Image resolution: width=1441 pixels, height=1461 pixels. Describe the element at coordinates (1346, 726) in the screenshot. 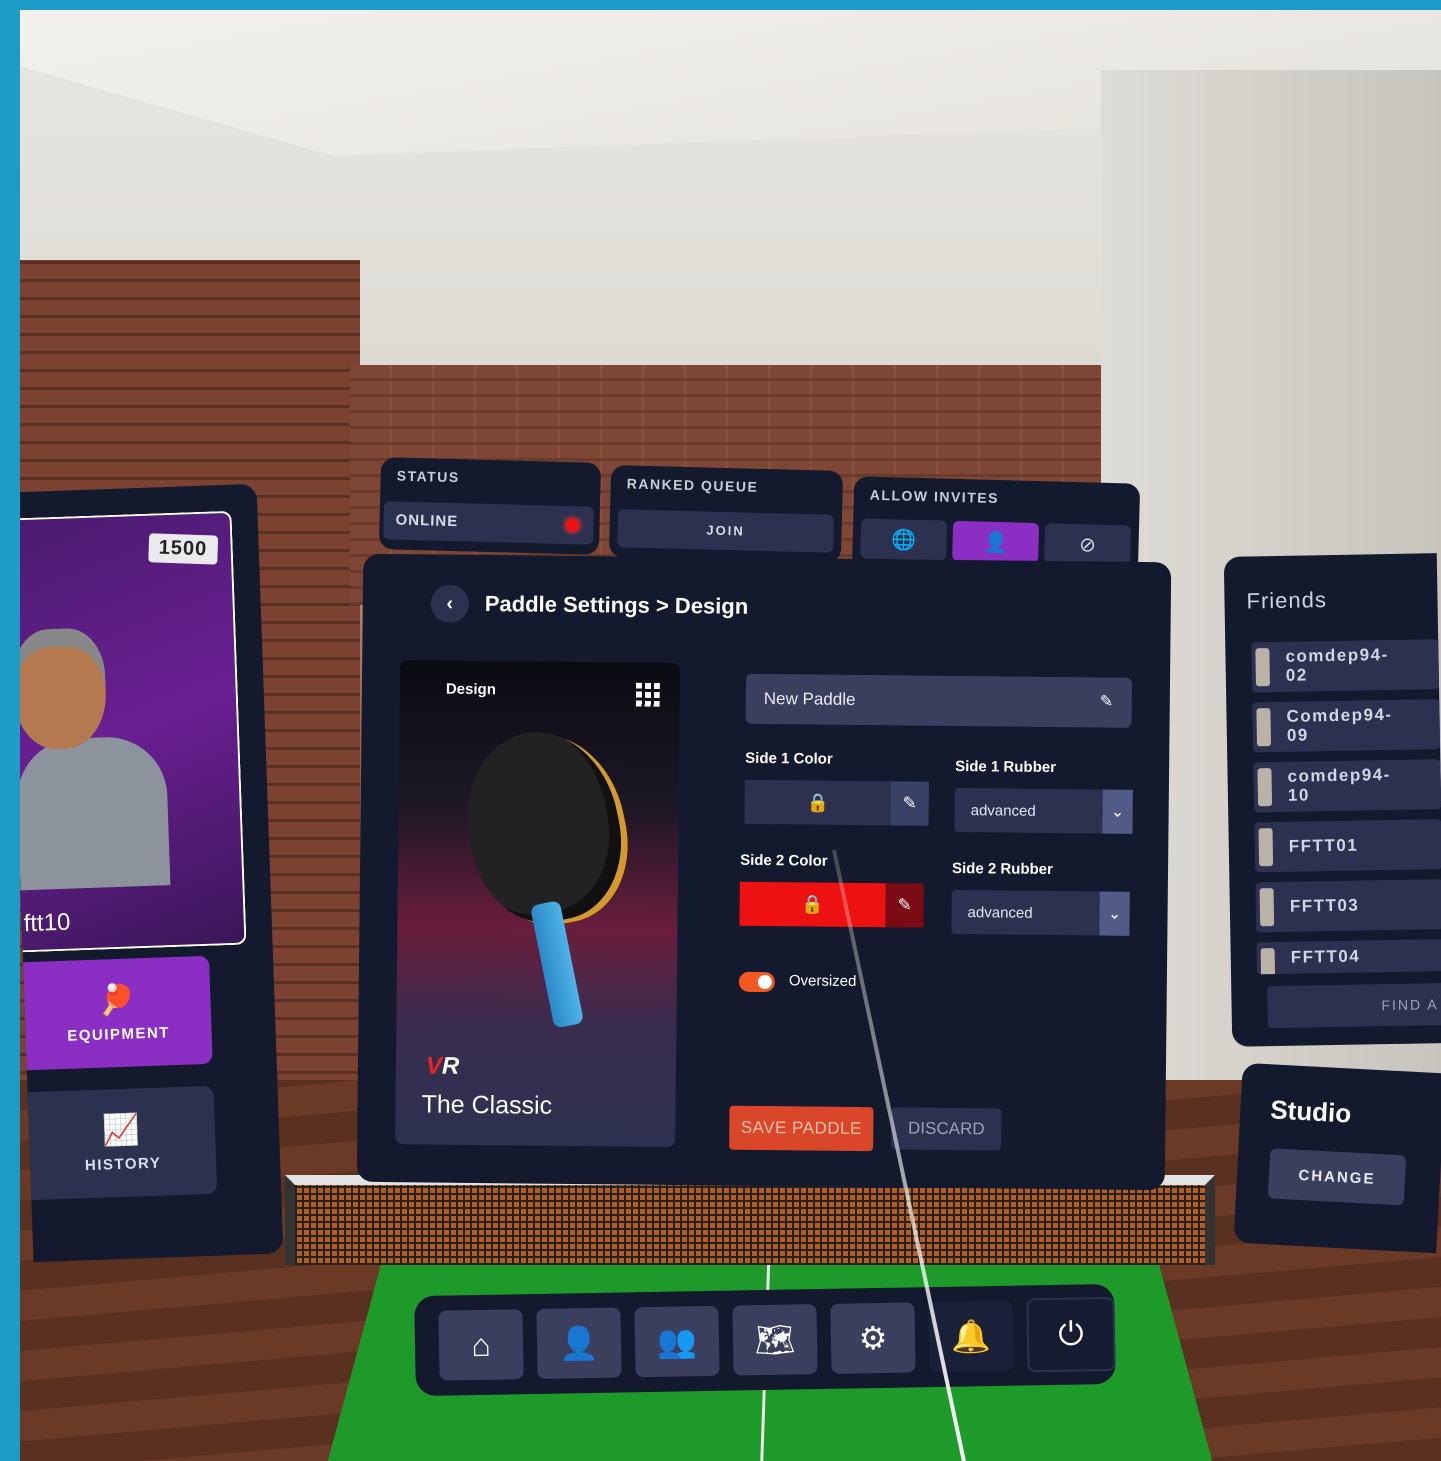

I see `friend-item: Comdep94- 09` at that location.